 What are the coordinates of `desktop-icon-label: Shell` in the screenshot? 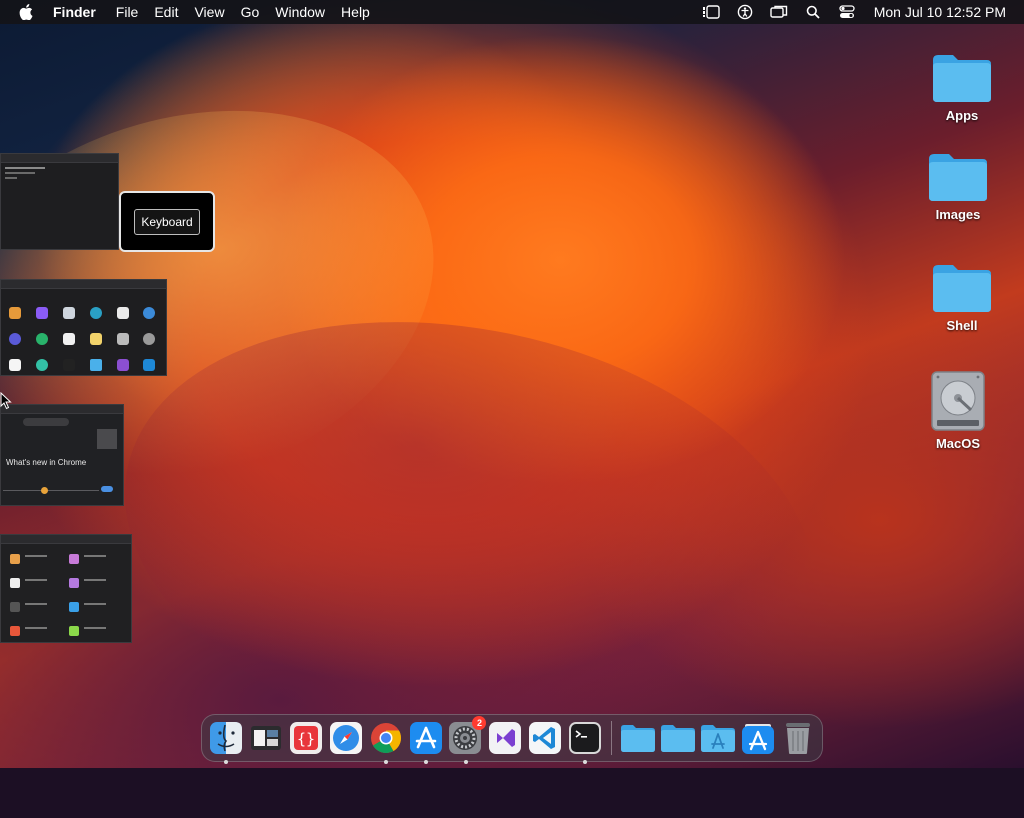 It's located at (962, 325).